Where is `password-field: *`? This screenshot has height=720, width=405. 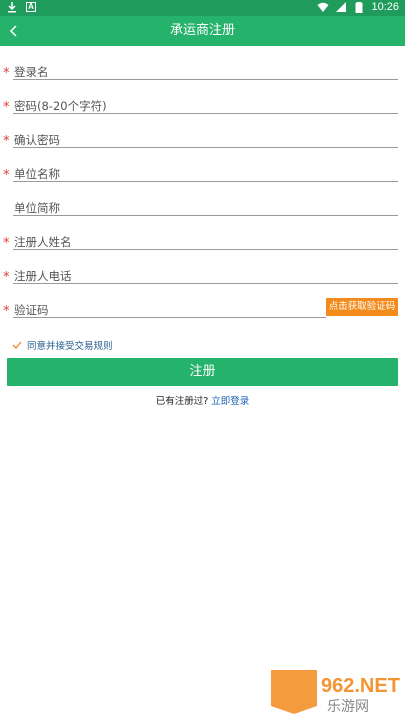
password-field: * is located at coordinates (200, 109).